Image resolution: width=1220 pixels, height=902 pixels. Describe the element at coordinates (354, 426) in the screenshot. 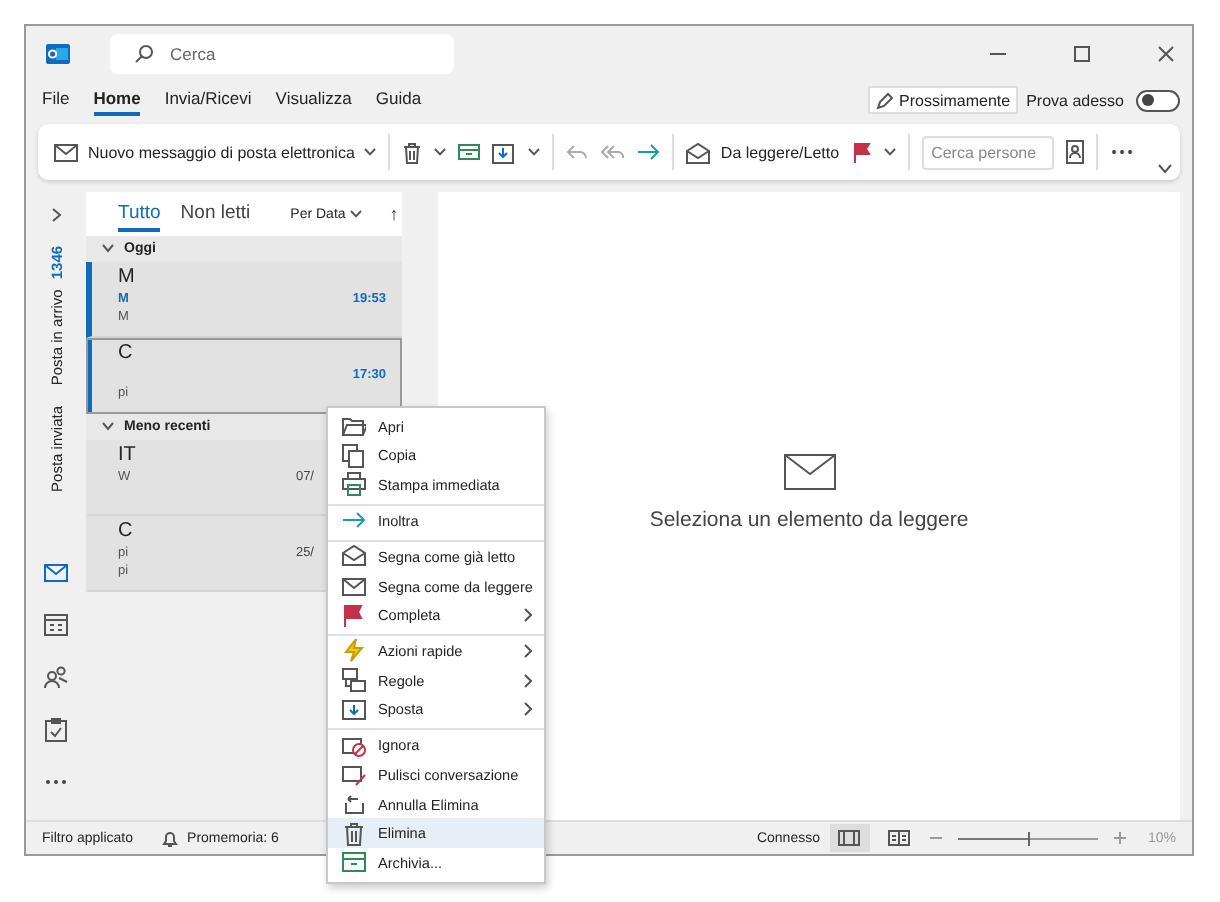

I see `folder-icon` at that location.